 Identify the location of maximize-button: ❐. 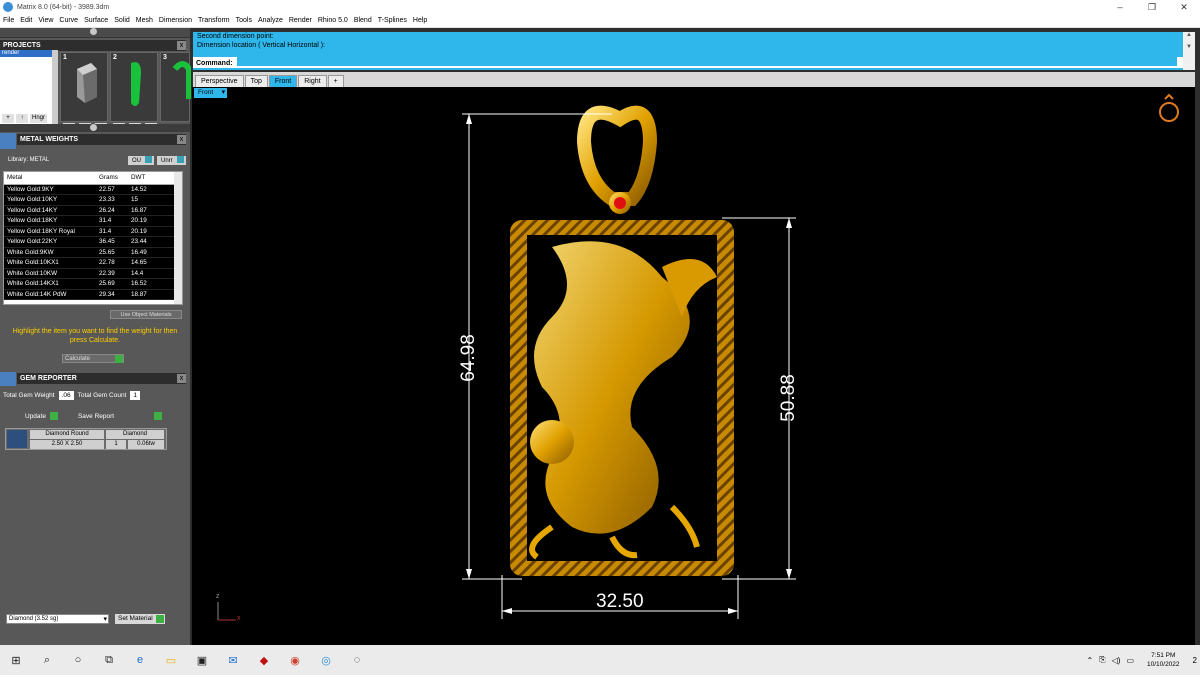
(1152, 7).